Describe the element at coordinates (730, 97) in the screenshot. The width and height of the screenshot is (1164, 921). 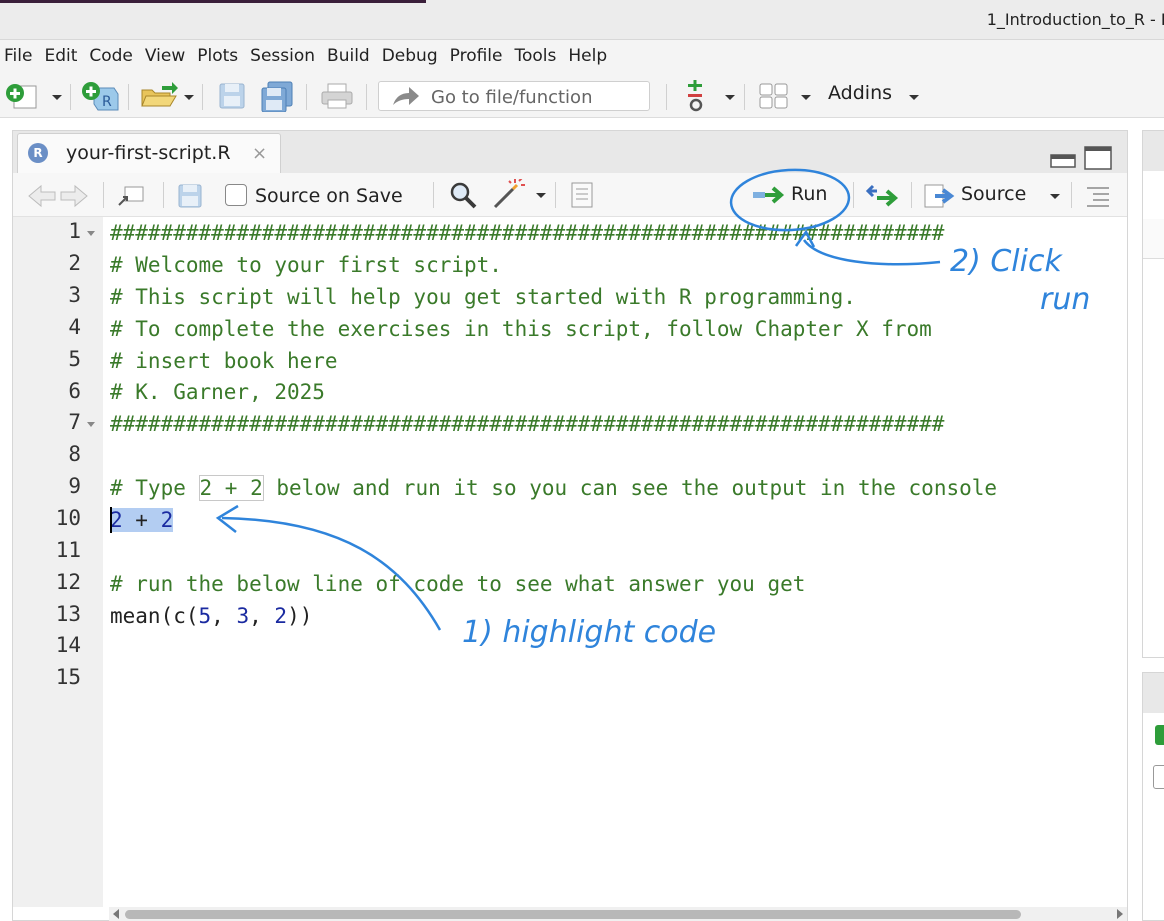
I see `version-control-dropdown-icon` at that location.